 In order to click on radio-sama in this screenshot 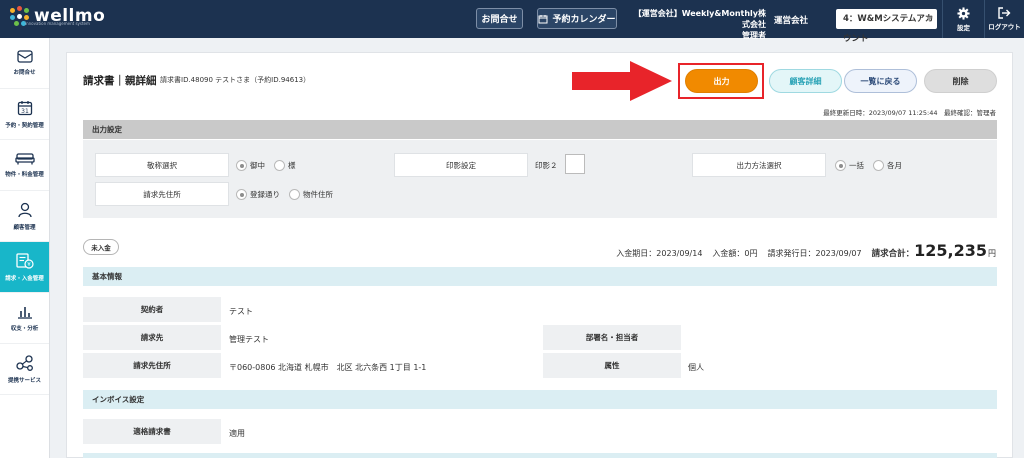, I will do `click(279, 165)`.